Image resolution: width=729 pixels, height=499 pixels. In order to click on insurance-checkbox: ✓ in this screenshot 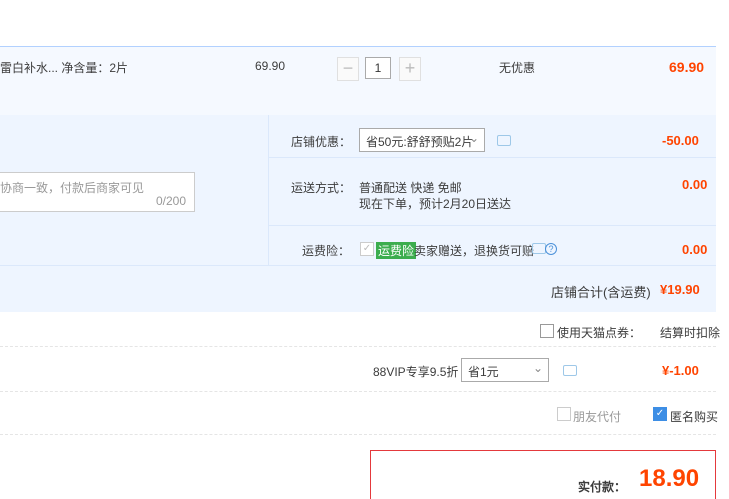, I will do `click(367, 249)`.